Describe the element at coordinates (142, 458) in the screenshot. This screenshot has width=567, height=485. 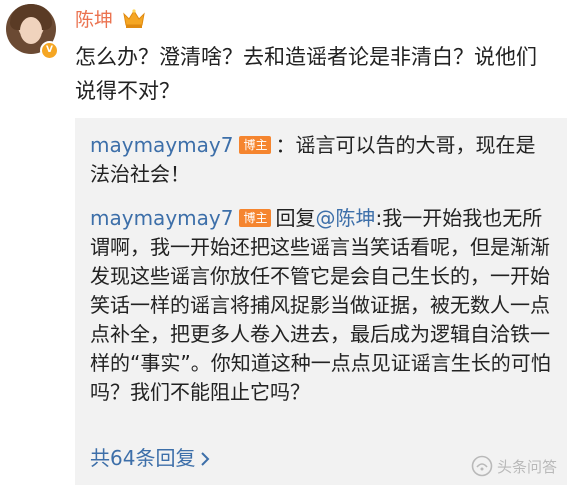
I see `more-replies-link: 共64条回复` at that location.